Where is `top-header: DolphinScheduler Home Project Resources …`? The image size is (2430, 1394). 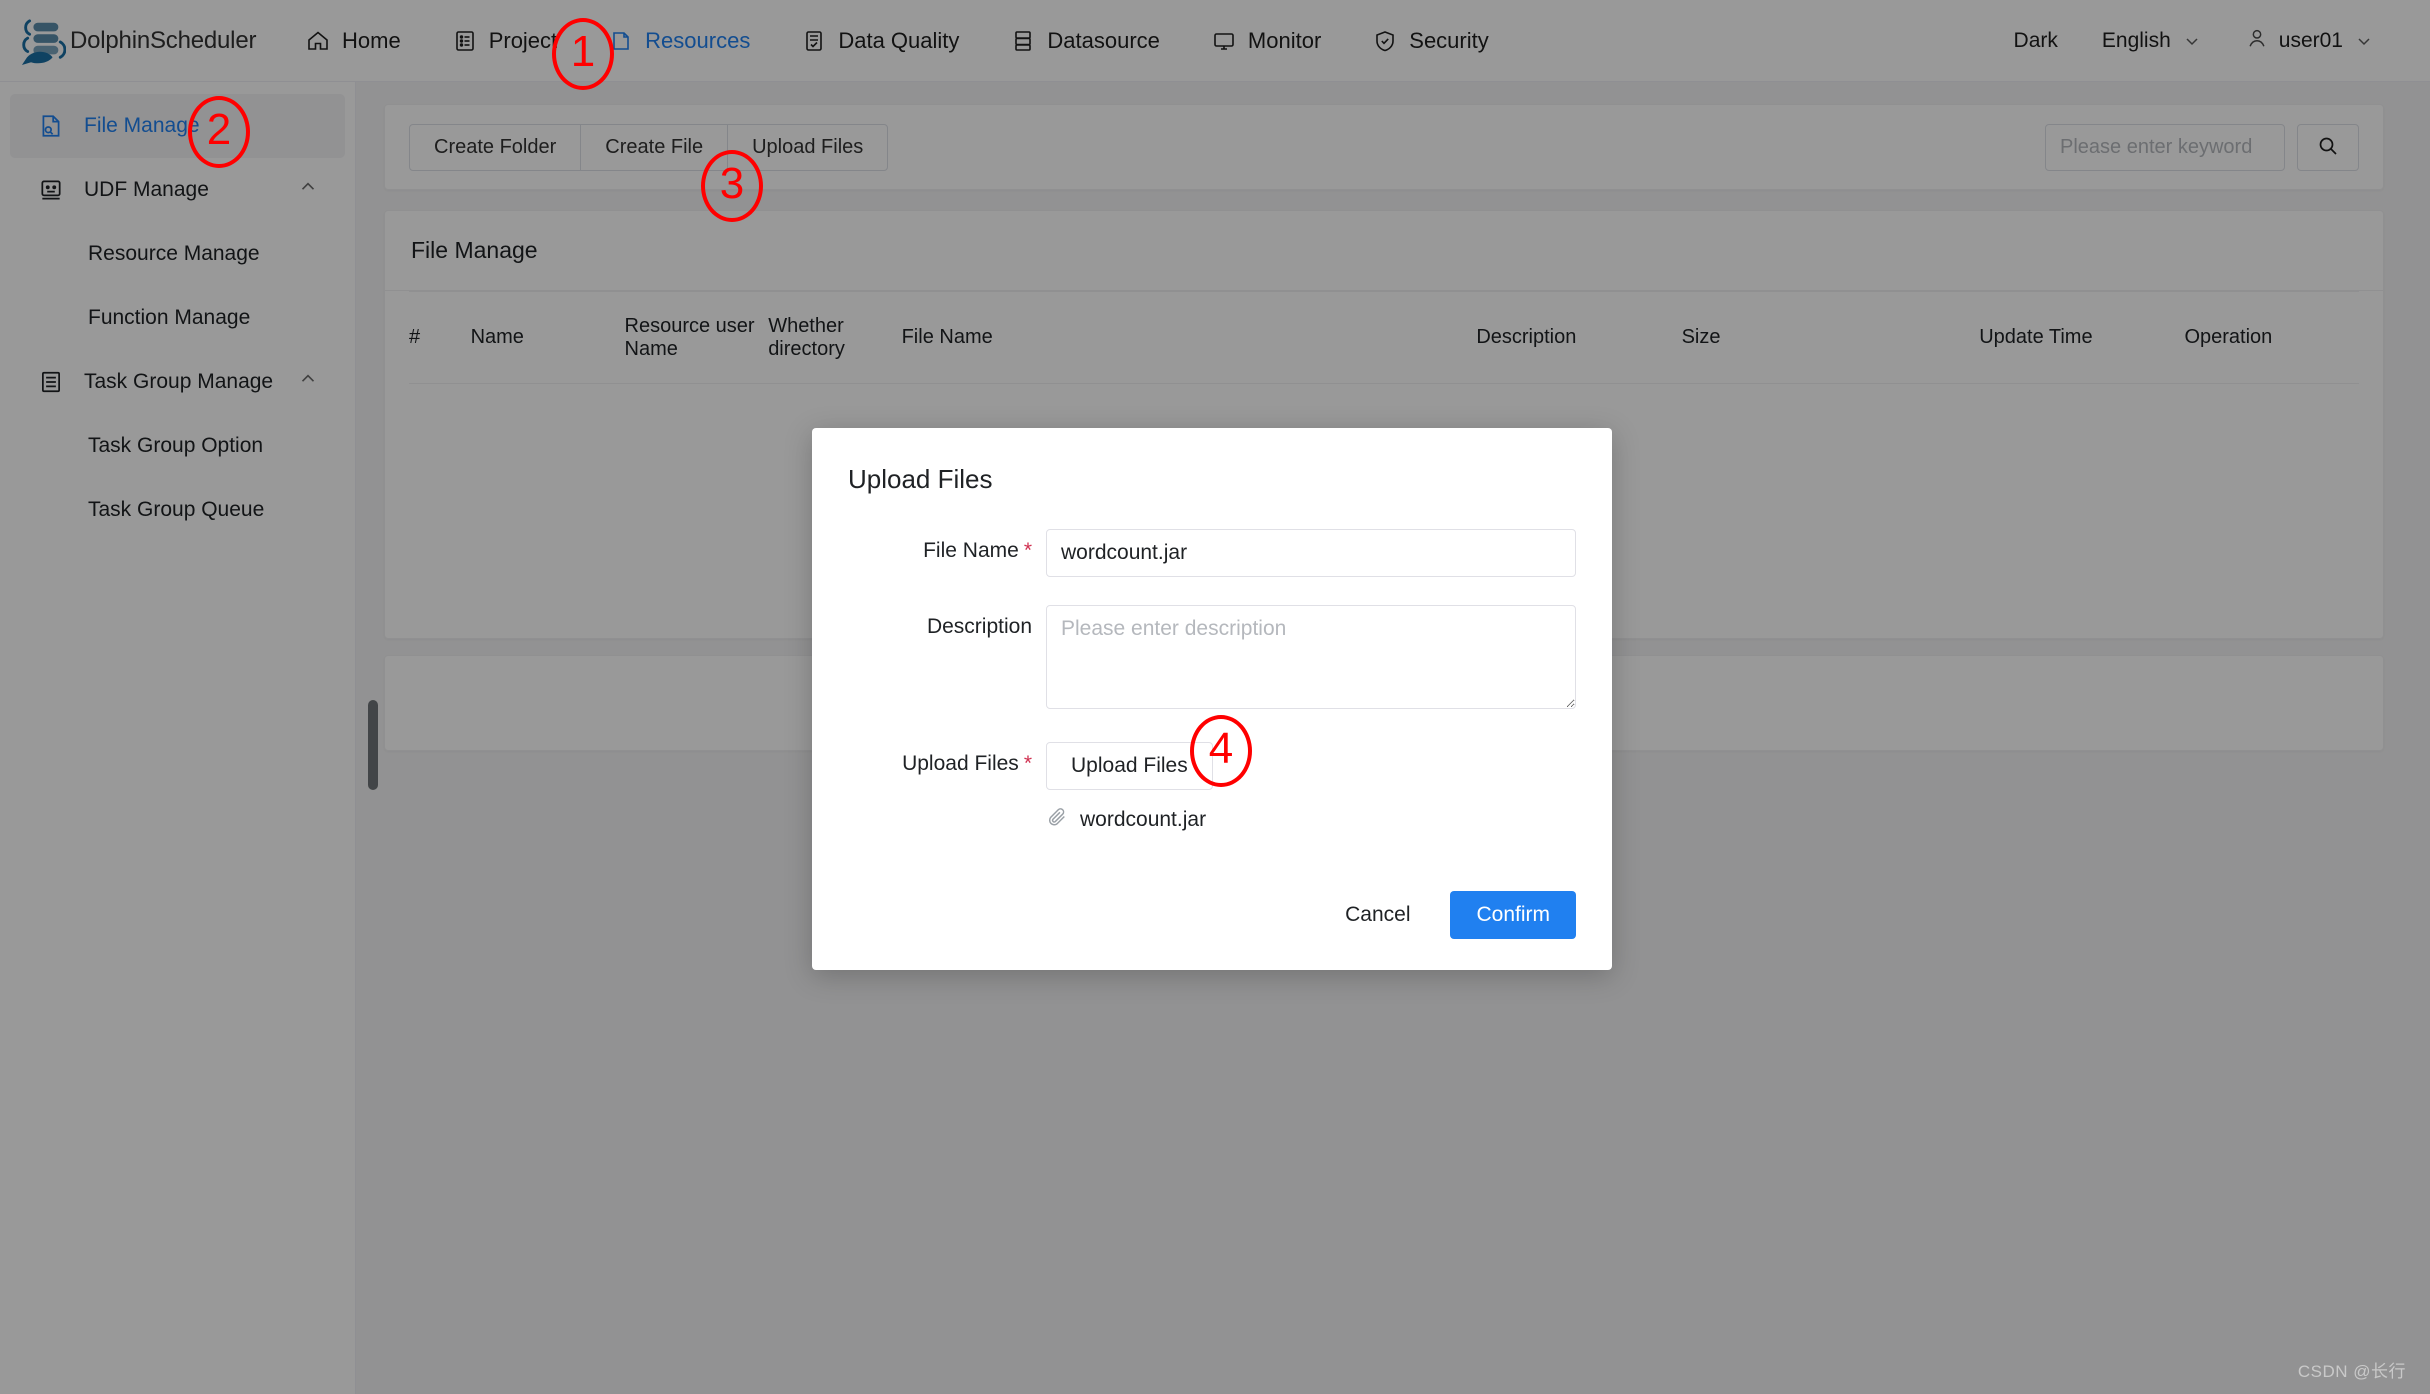 top-header: DolphinScheduler Home Project Resources … is located at coordinates (1215, 41).